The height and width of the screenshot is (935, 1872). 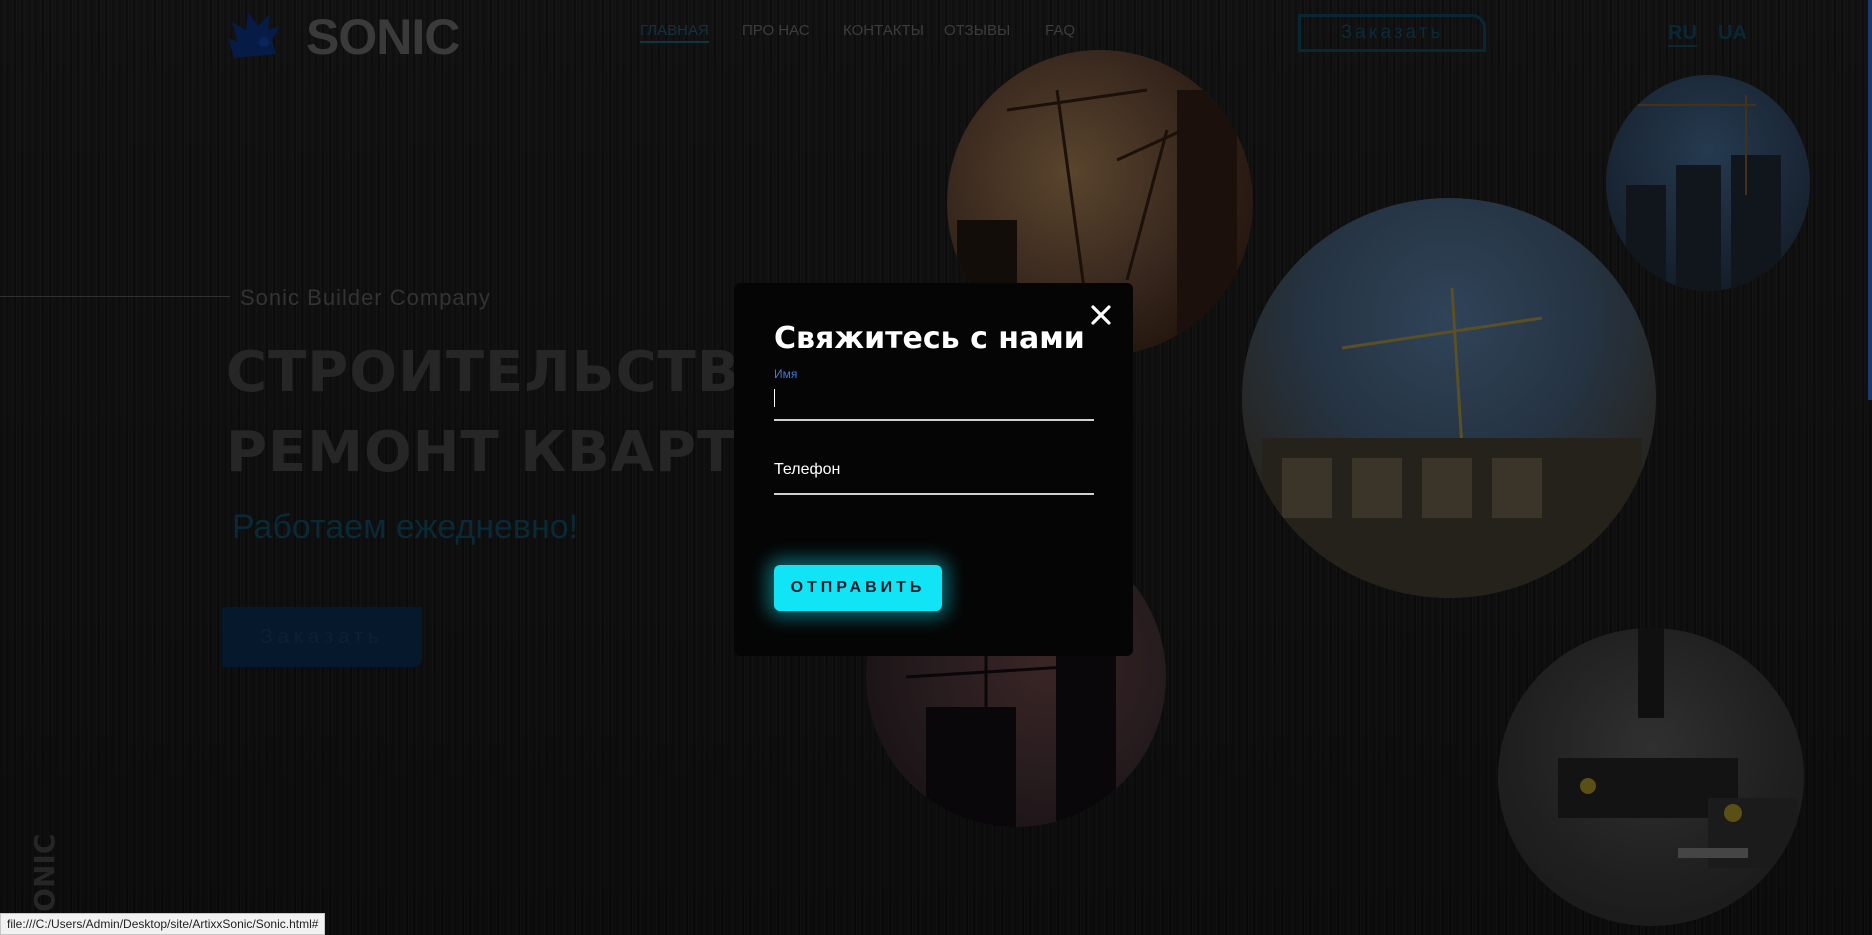 What do you see at coordinates (1101, 315) in the screenshot?
I see `close-icon` at bounding box center [1101, 315].